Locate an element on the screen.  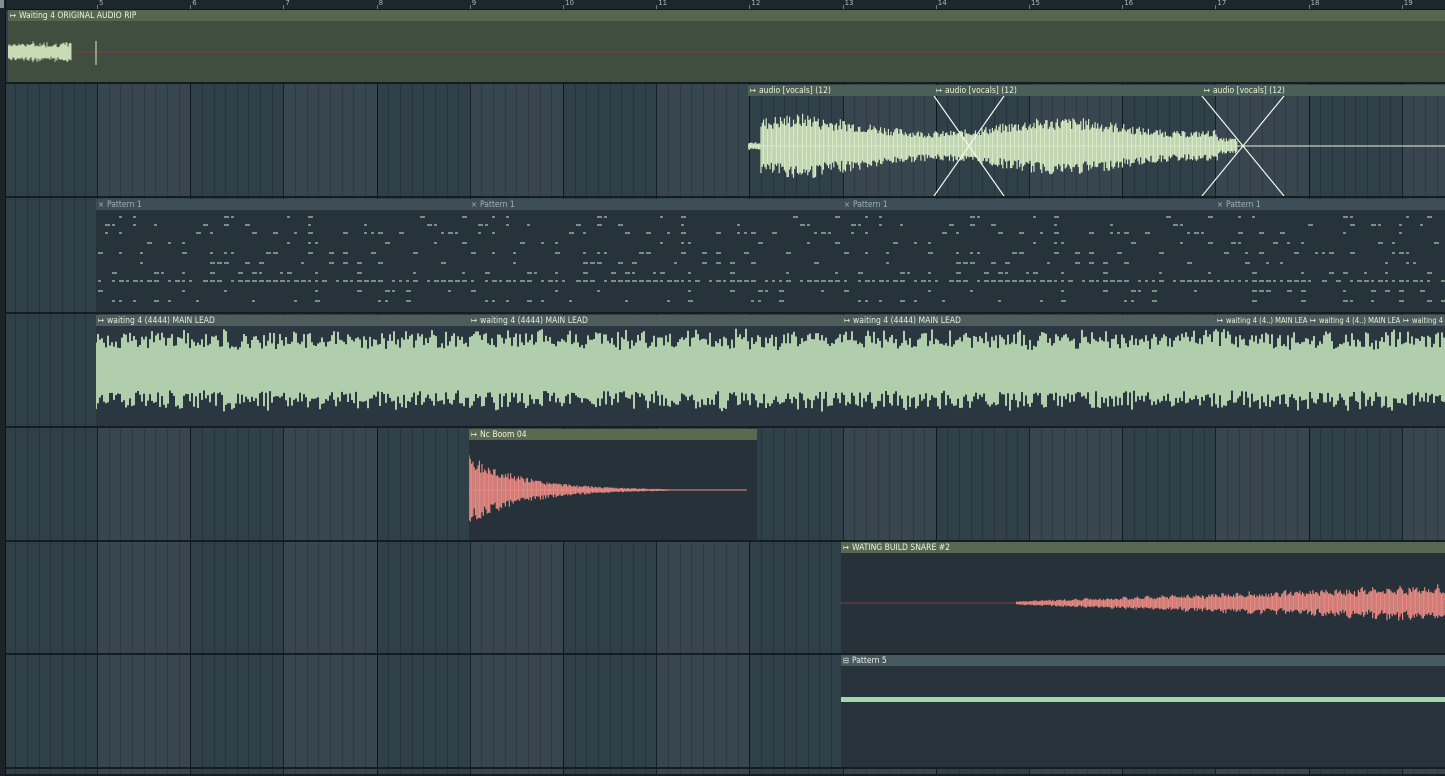
clip-waveform-area is located at coordinates (613, 490).